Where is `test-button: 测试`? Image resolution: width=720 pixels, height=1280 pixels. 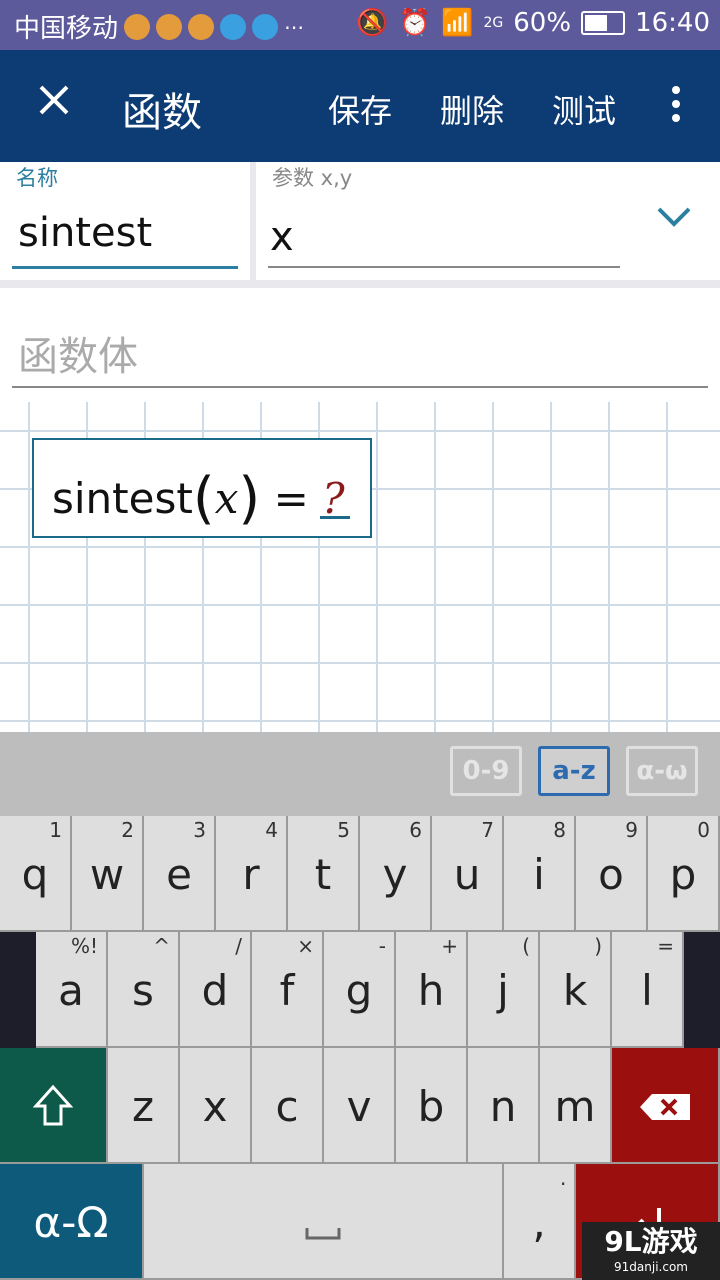 test-button: 测试 is located at coordinates (584, 109).